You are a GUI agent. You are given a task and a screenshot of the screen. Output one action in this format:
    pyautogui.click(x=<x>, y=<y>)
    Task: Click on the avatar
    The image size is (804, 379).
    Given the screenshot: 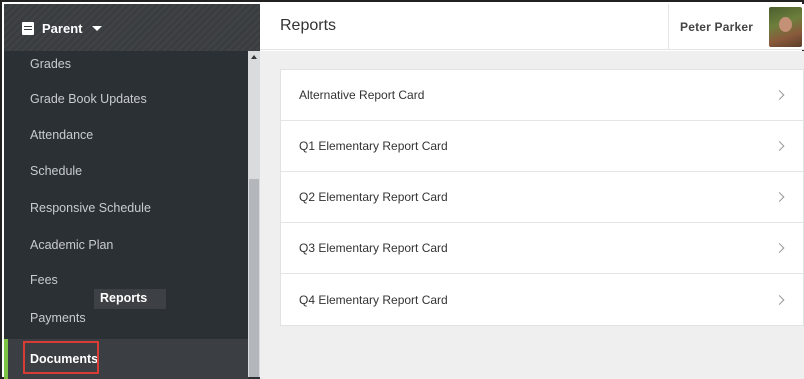 What is the action you would take?
    pyautogui.click(x=785, y=27)
    